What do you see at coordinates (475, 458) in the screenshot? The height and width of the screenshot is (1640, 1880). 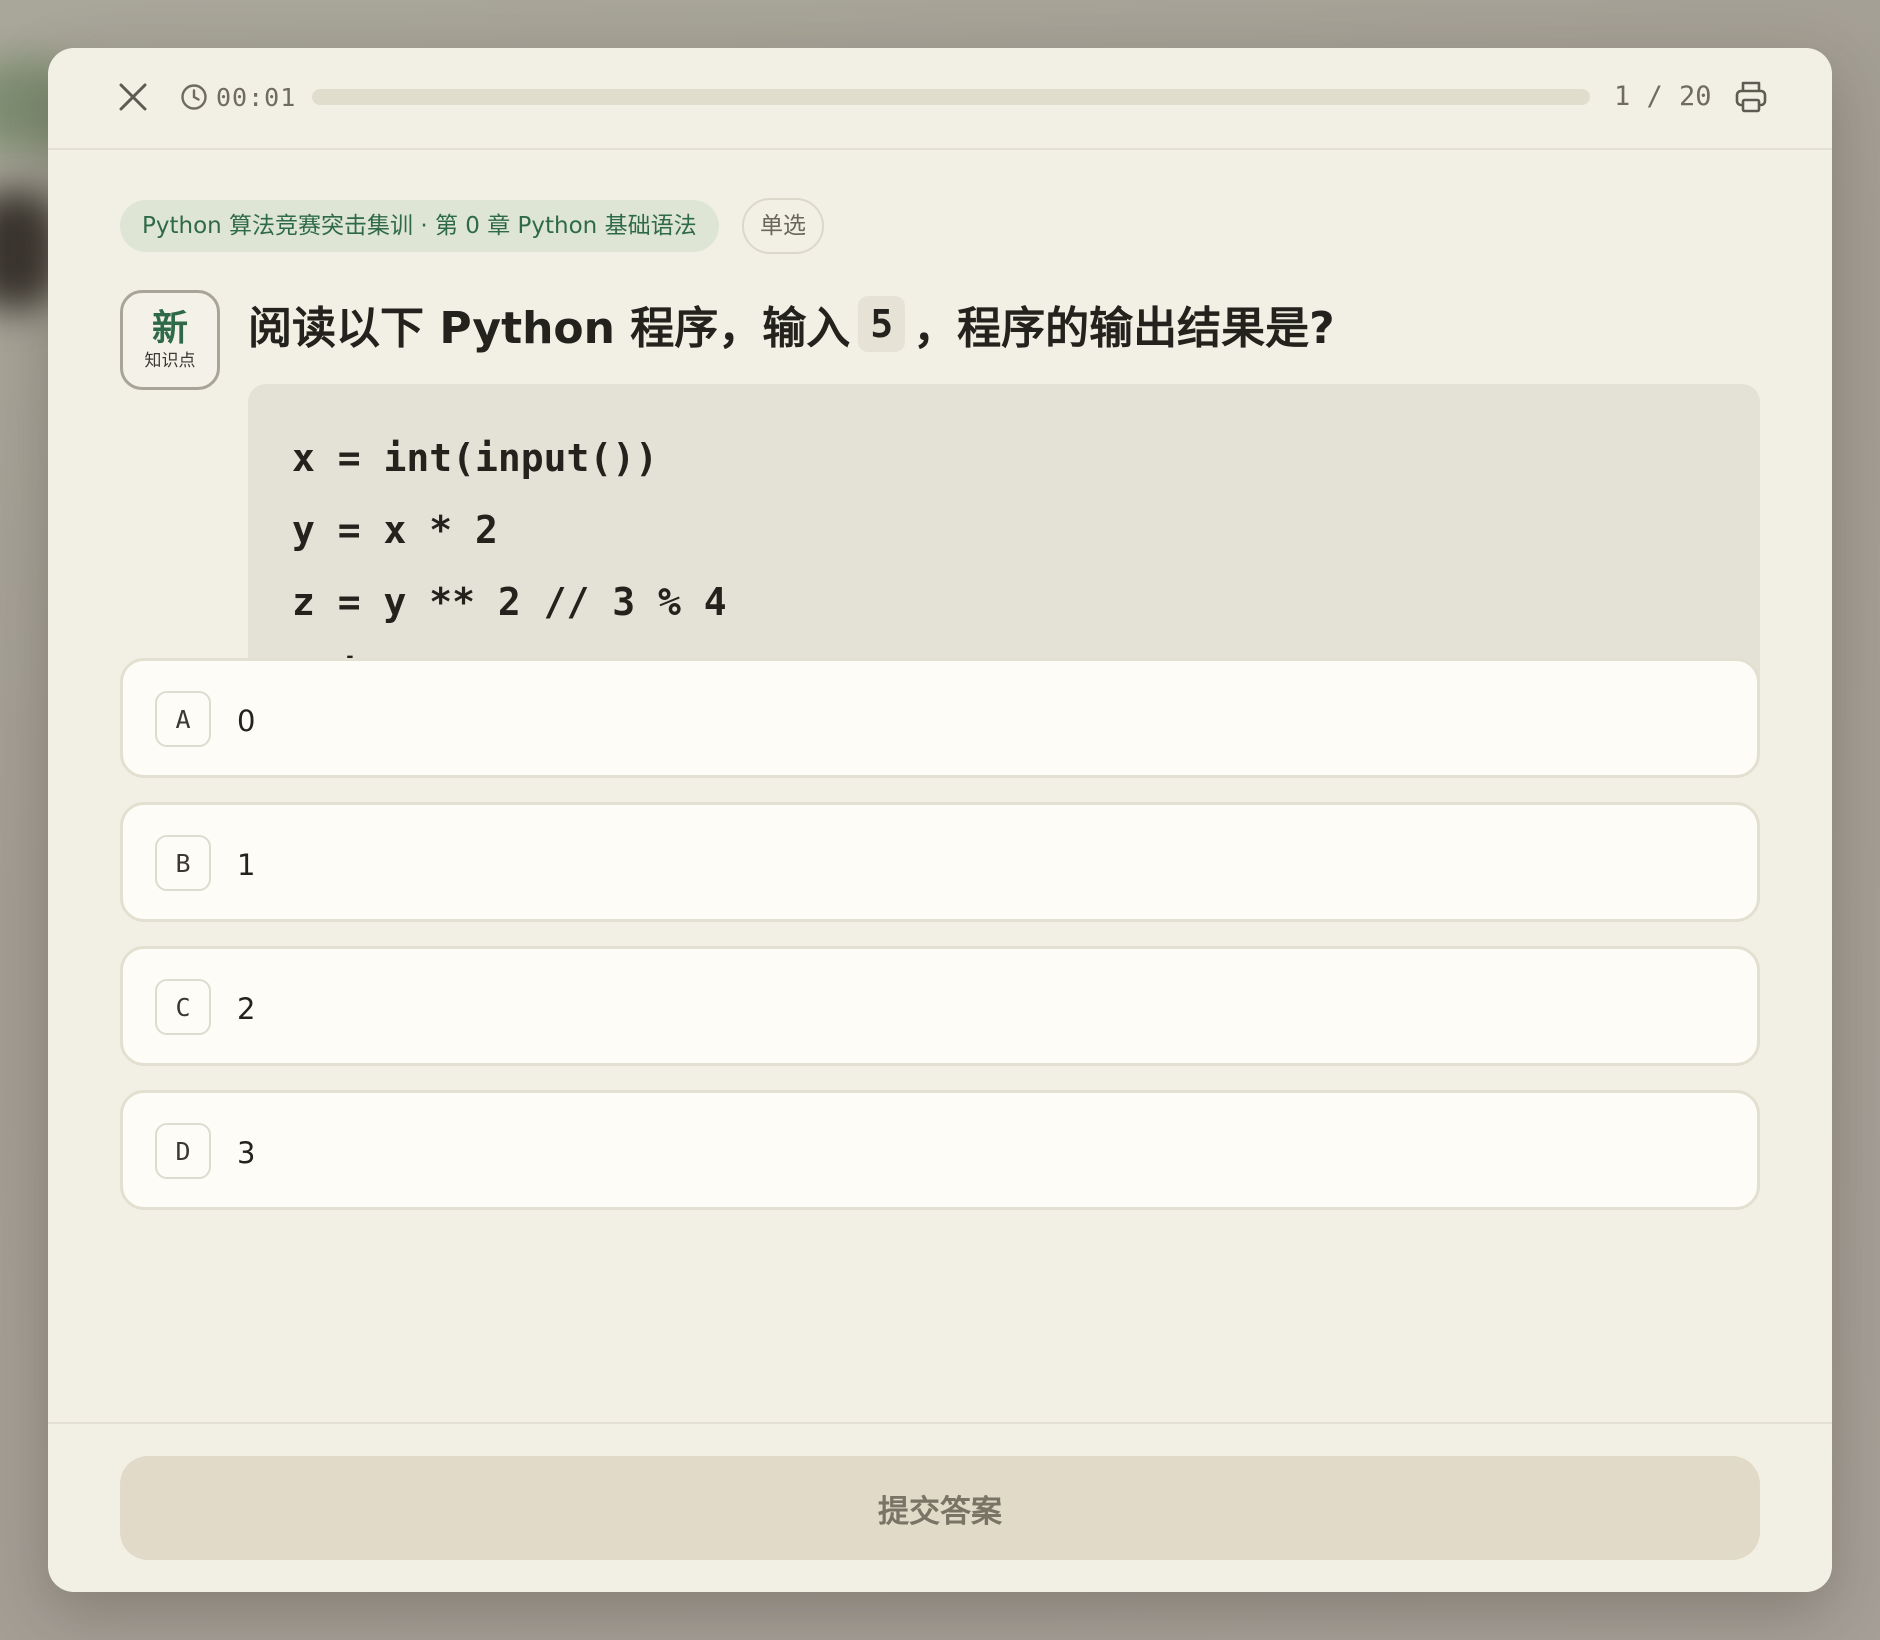 I see `code-line: x = int(input())` at bounding box center [475, 458].